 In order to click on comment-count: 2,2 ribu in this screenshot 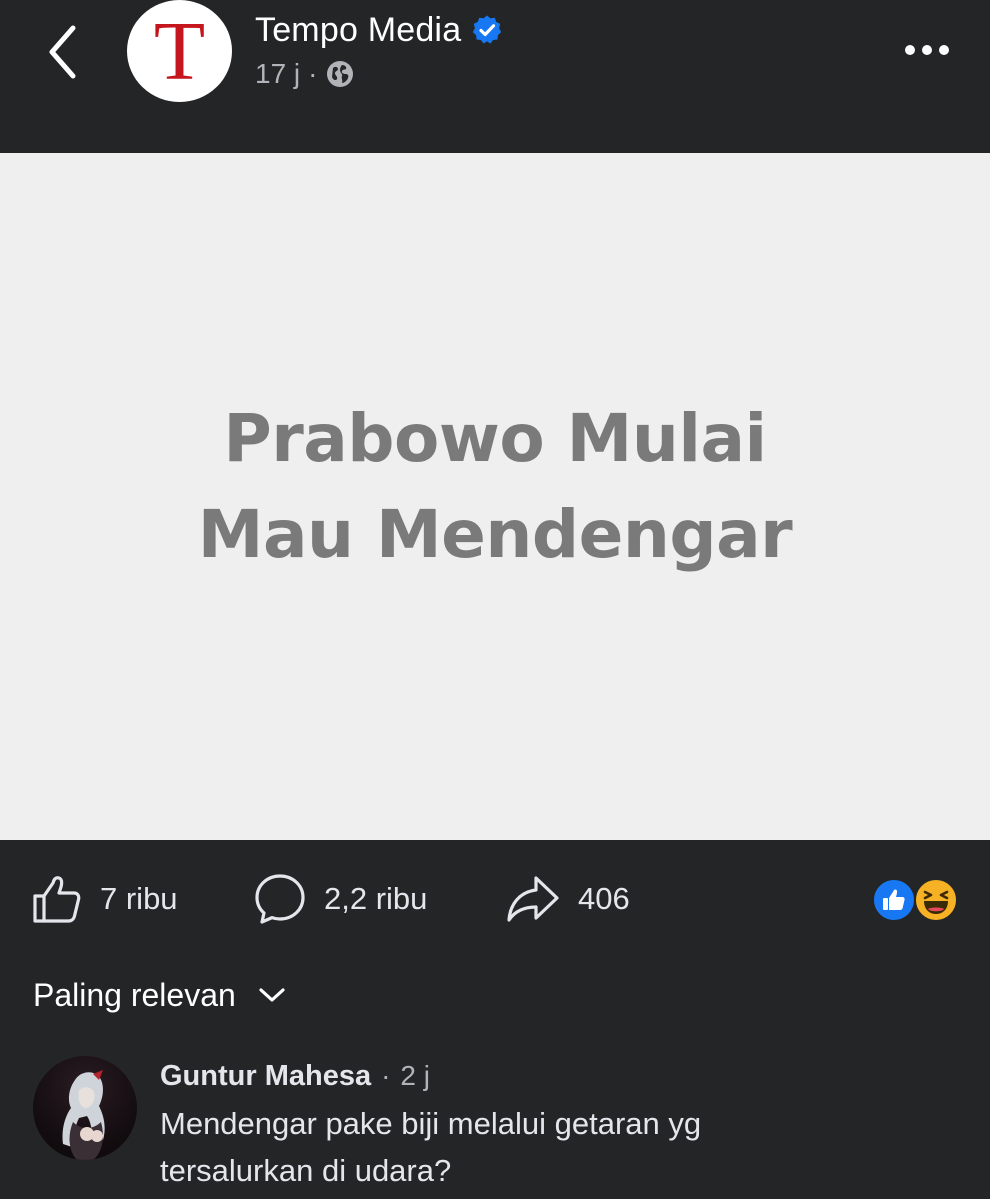, I will do `click(376, 898)`.